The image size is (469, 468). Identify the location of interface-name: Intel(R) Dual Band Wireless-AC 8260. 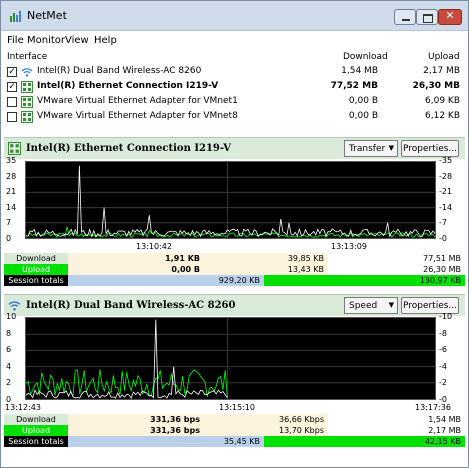
(119, 71).